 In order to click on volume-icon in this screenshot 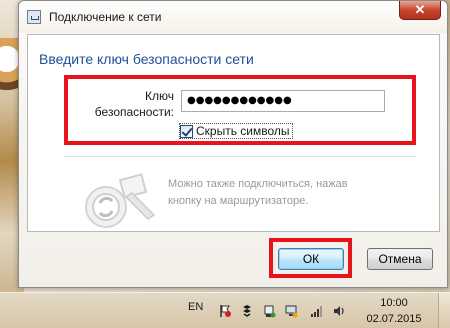, I will do `click(339, 311)`.